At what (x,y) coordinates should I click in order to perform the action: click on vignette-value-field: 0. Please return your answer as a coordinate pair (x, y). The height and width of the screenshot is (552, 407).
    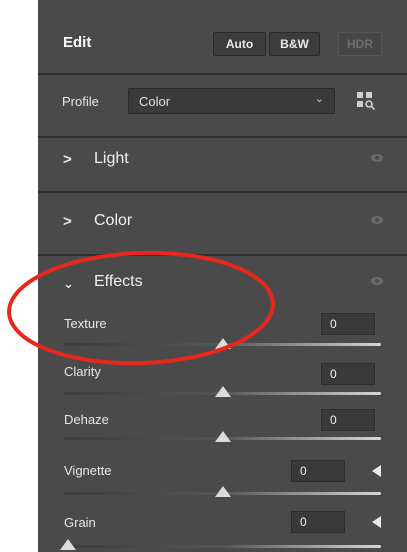
    Looking at the image, I should click on (318, 471).